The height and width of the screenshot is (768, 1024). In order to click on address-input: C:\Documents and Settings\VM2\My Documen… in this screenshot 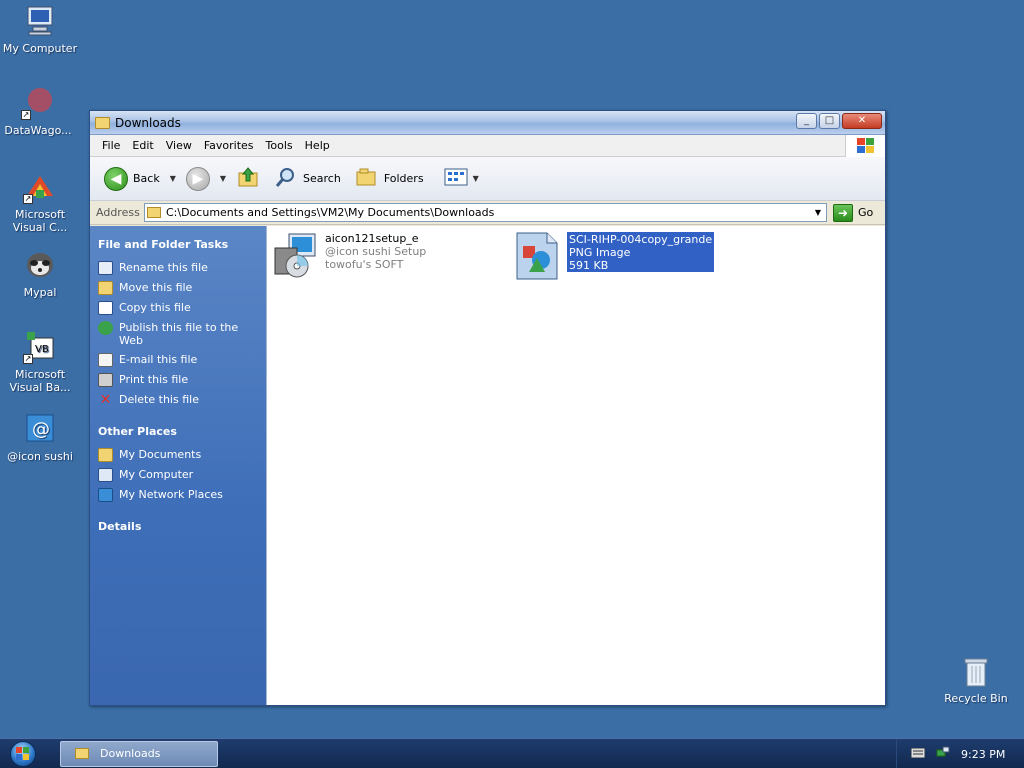, I will do `click(485, 212)`.